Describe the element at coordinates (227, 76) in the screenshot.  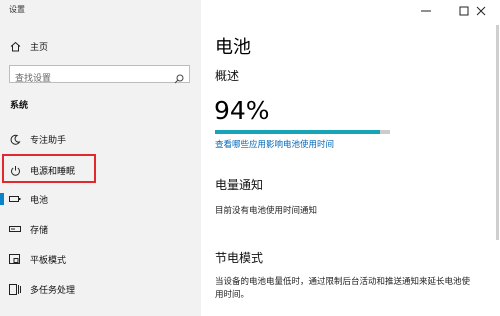
I see `overview-heading: 概述` at that location.